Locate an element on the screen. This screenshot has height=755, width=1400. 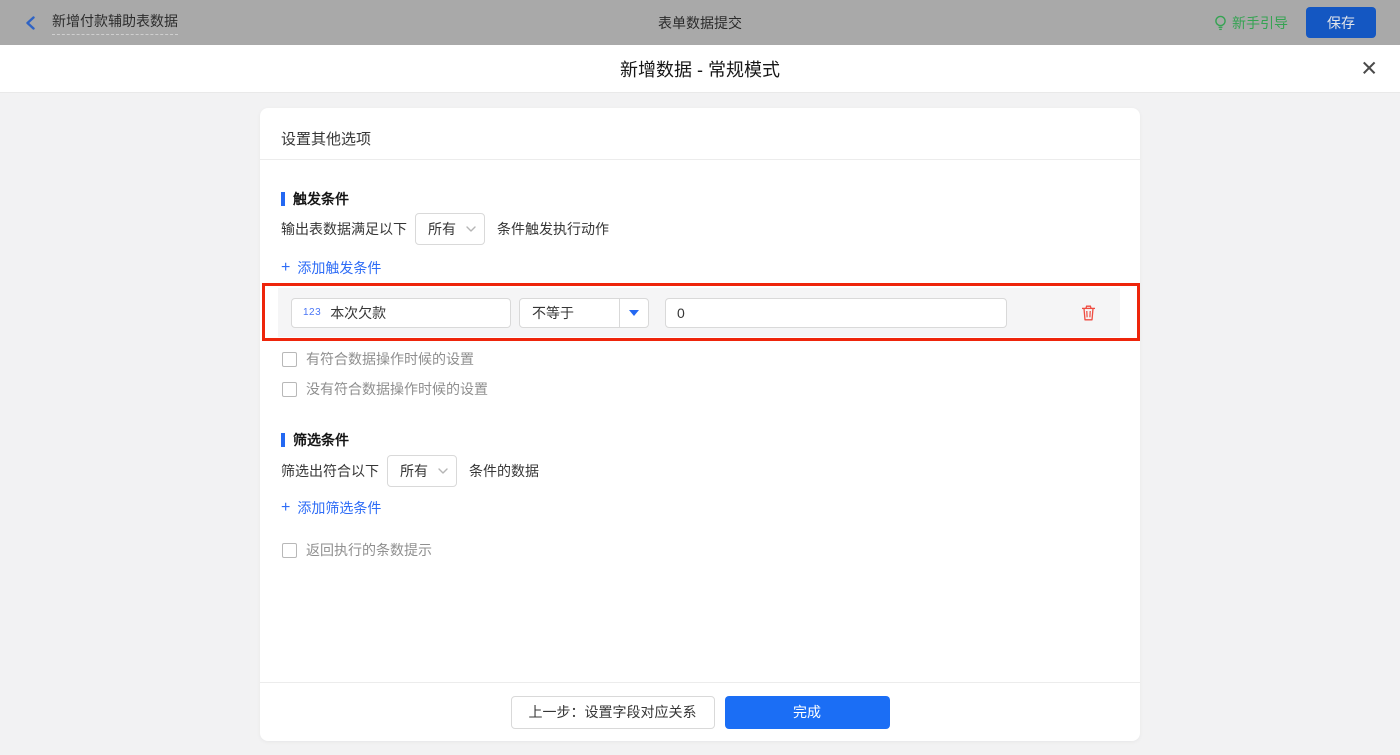
condition-value-input is located at coordinates (836, 312).